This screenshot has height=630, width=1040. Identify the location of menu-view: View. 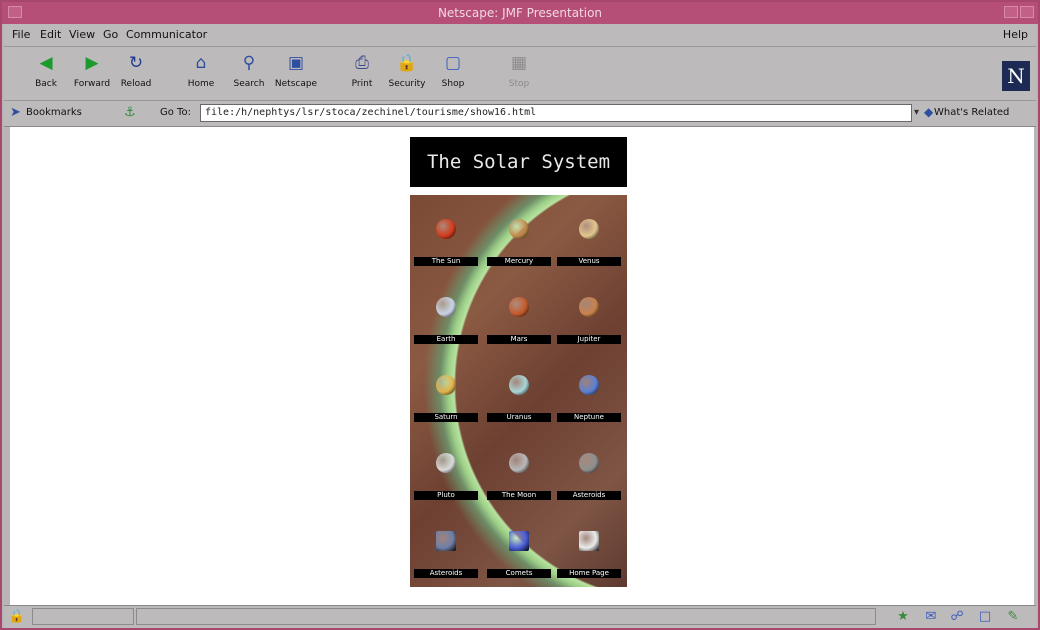
(82, 34).